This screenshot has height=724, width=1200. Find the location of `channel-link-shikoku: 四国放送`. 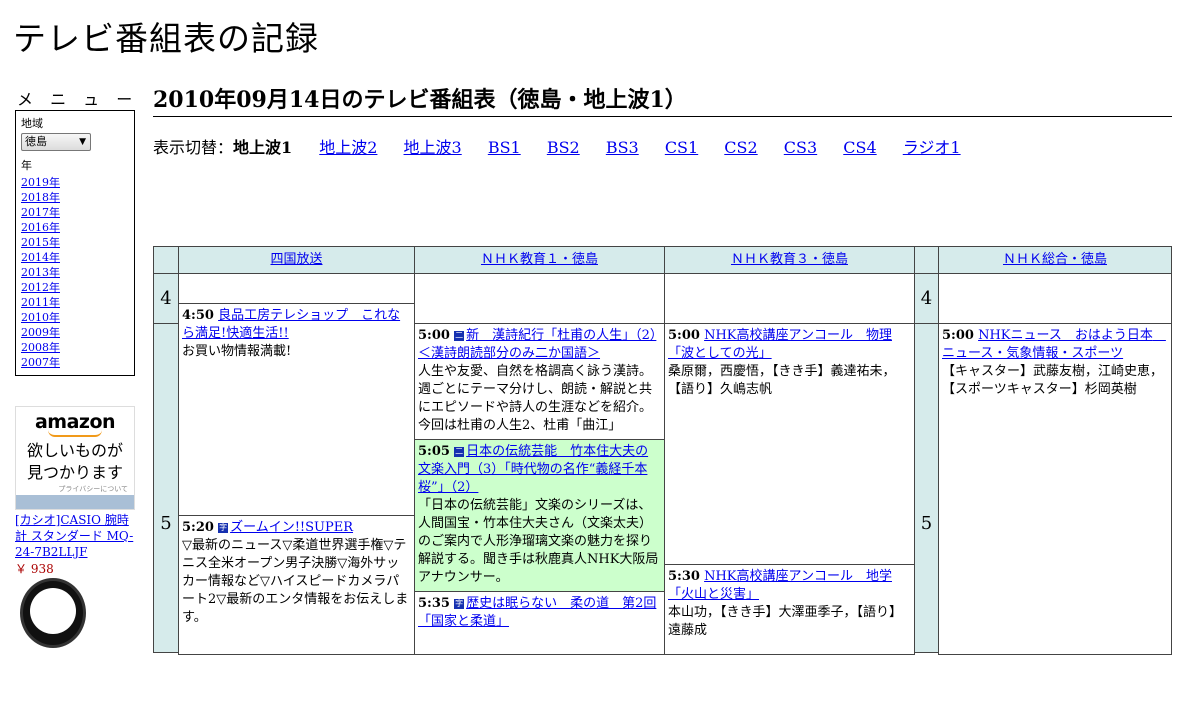

channel-link-shikoku: 四国放送 is located at coordinates (296, 259).